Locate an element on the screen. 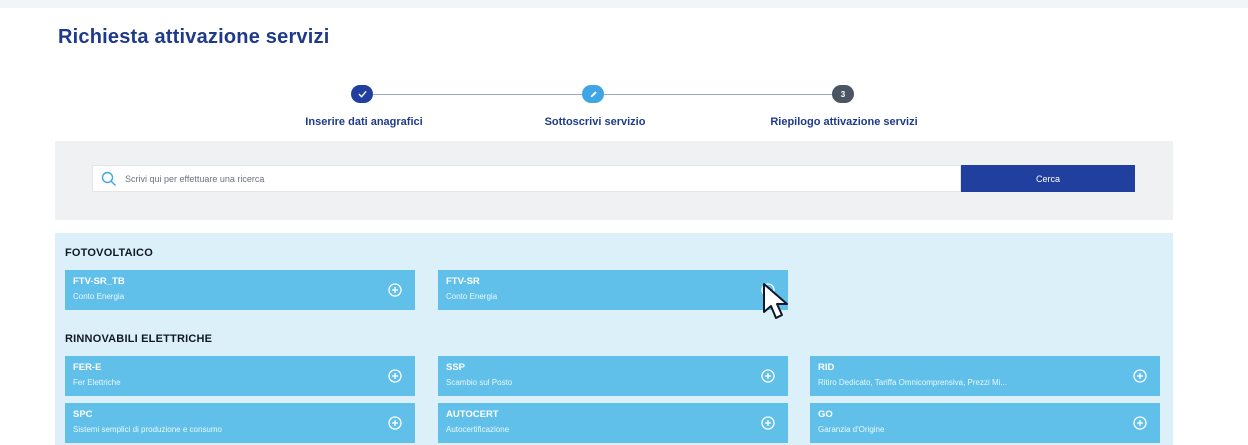  pencil-icon is located at coordinates (593, 93).